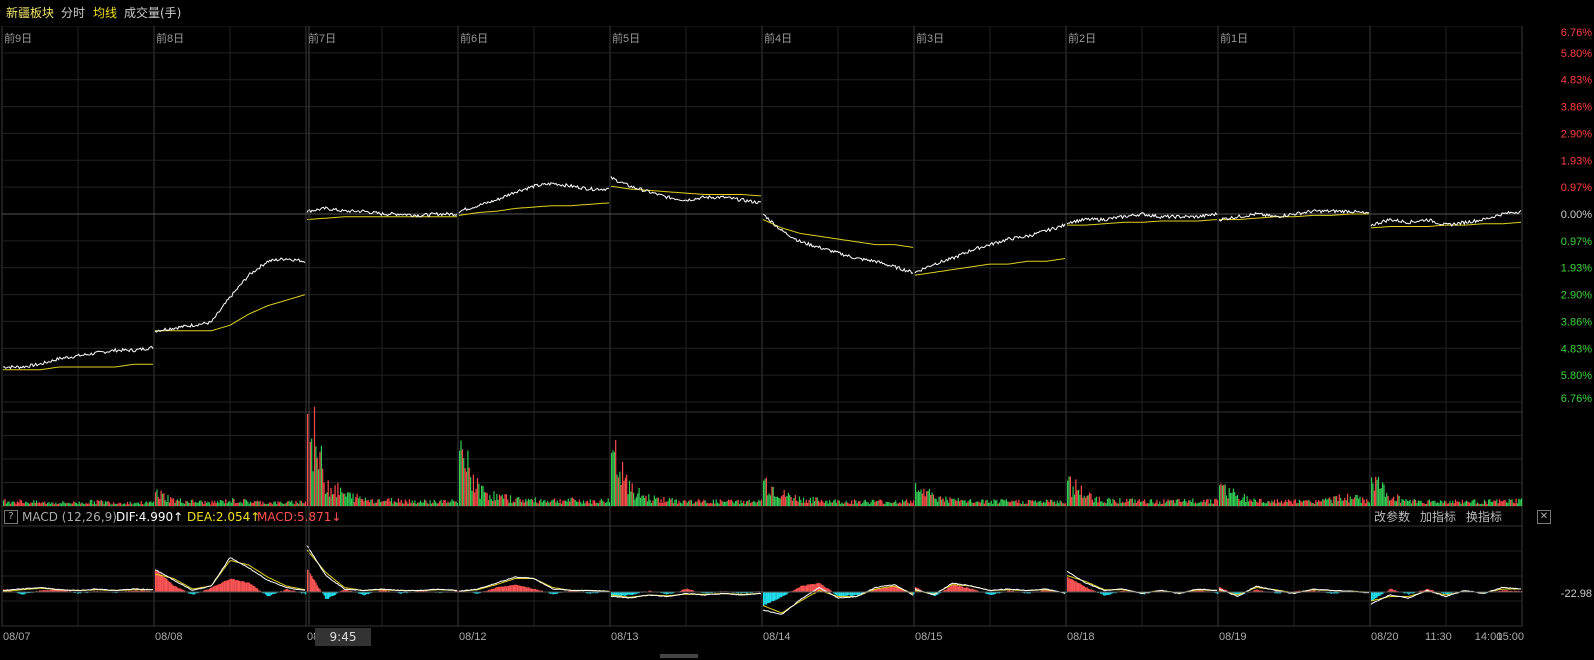  Describe the element at coordinates (679, 656) in the screenshot. I see `scrollbar-thumb` at that location.